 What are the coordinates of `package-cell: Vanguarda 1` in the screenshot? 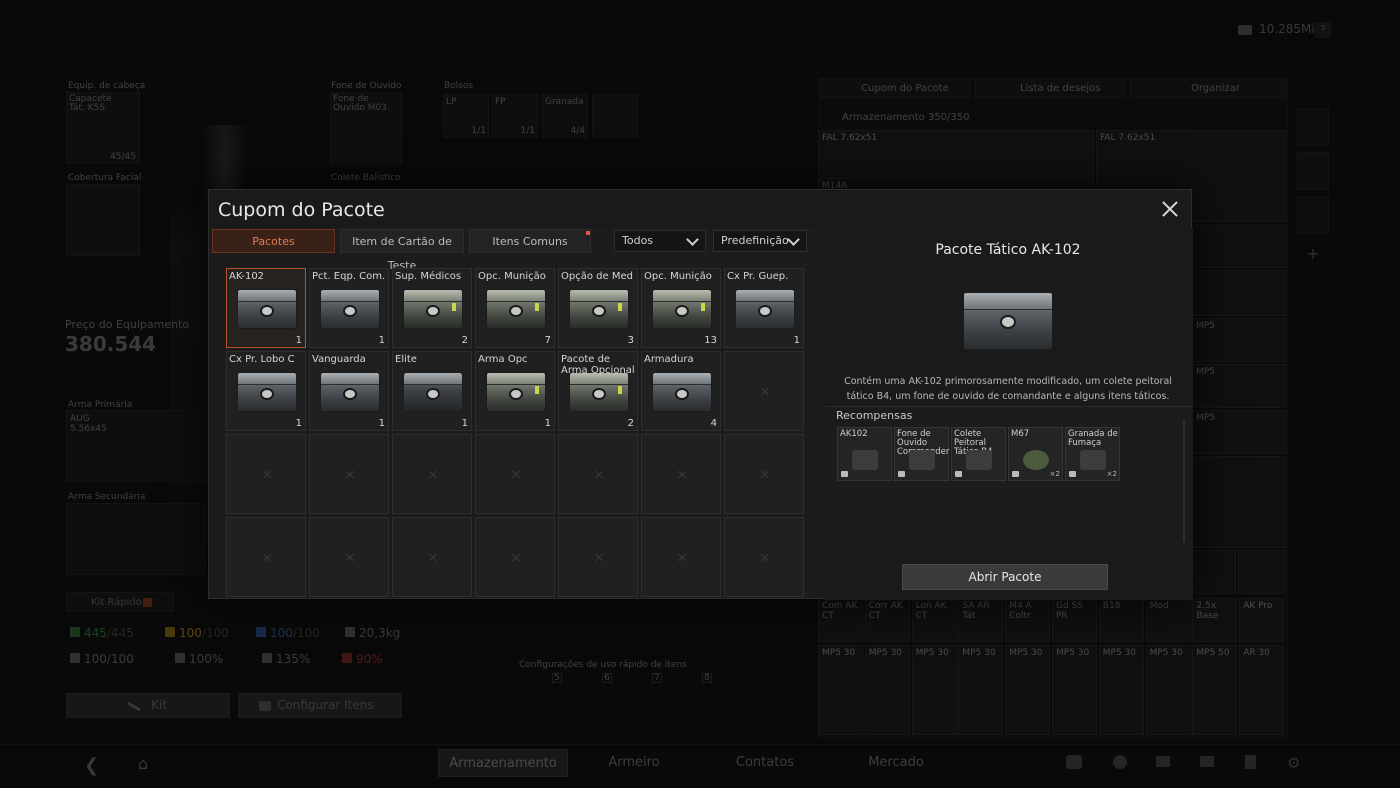 It's located at (349, 391).